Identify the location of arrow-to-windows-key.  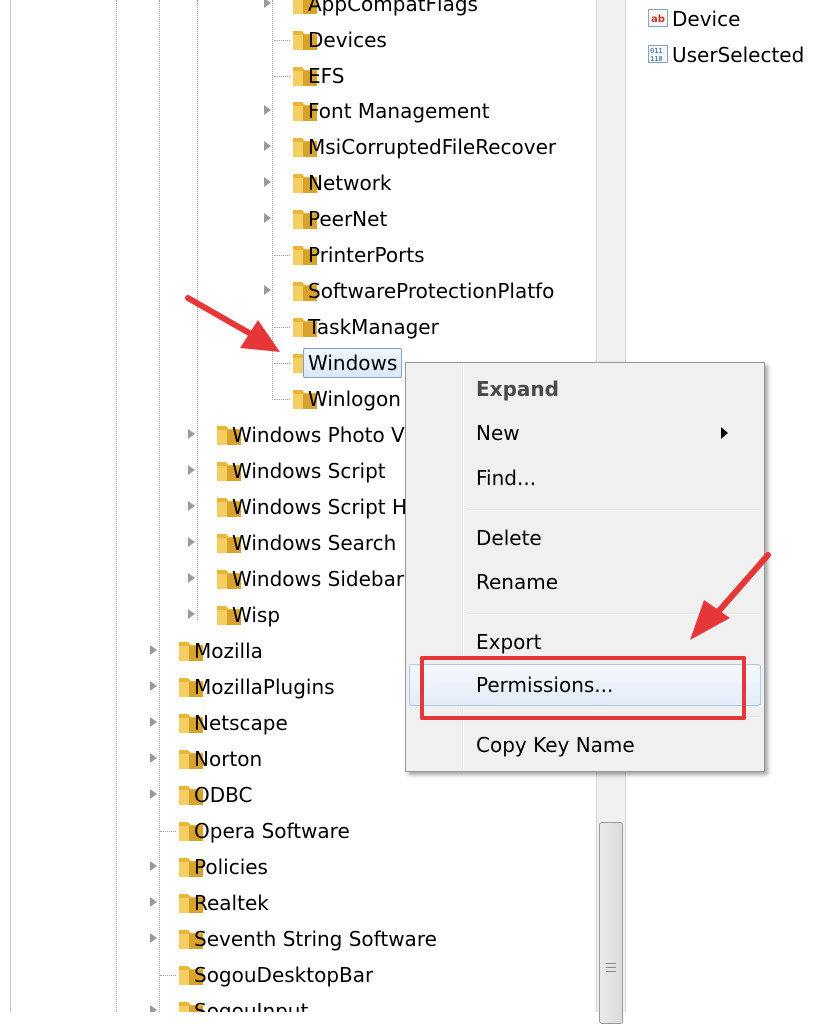
(232, 323).